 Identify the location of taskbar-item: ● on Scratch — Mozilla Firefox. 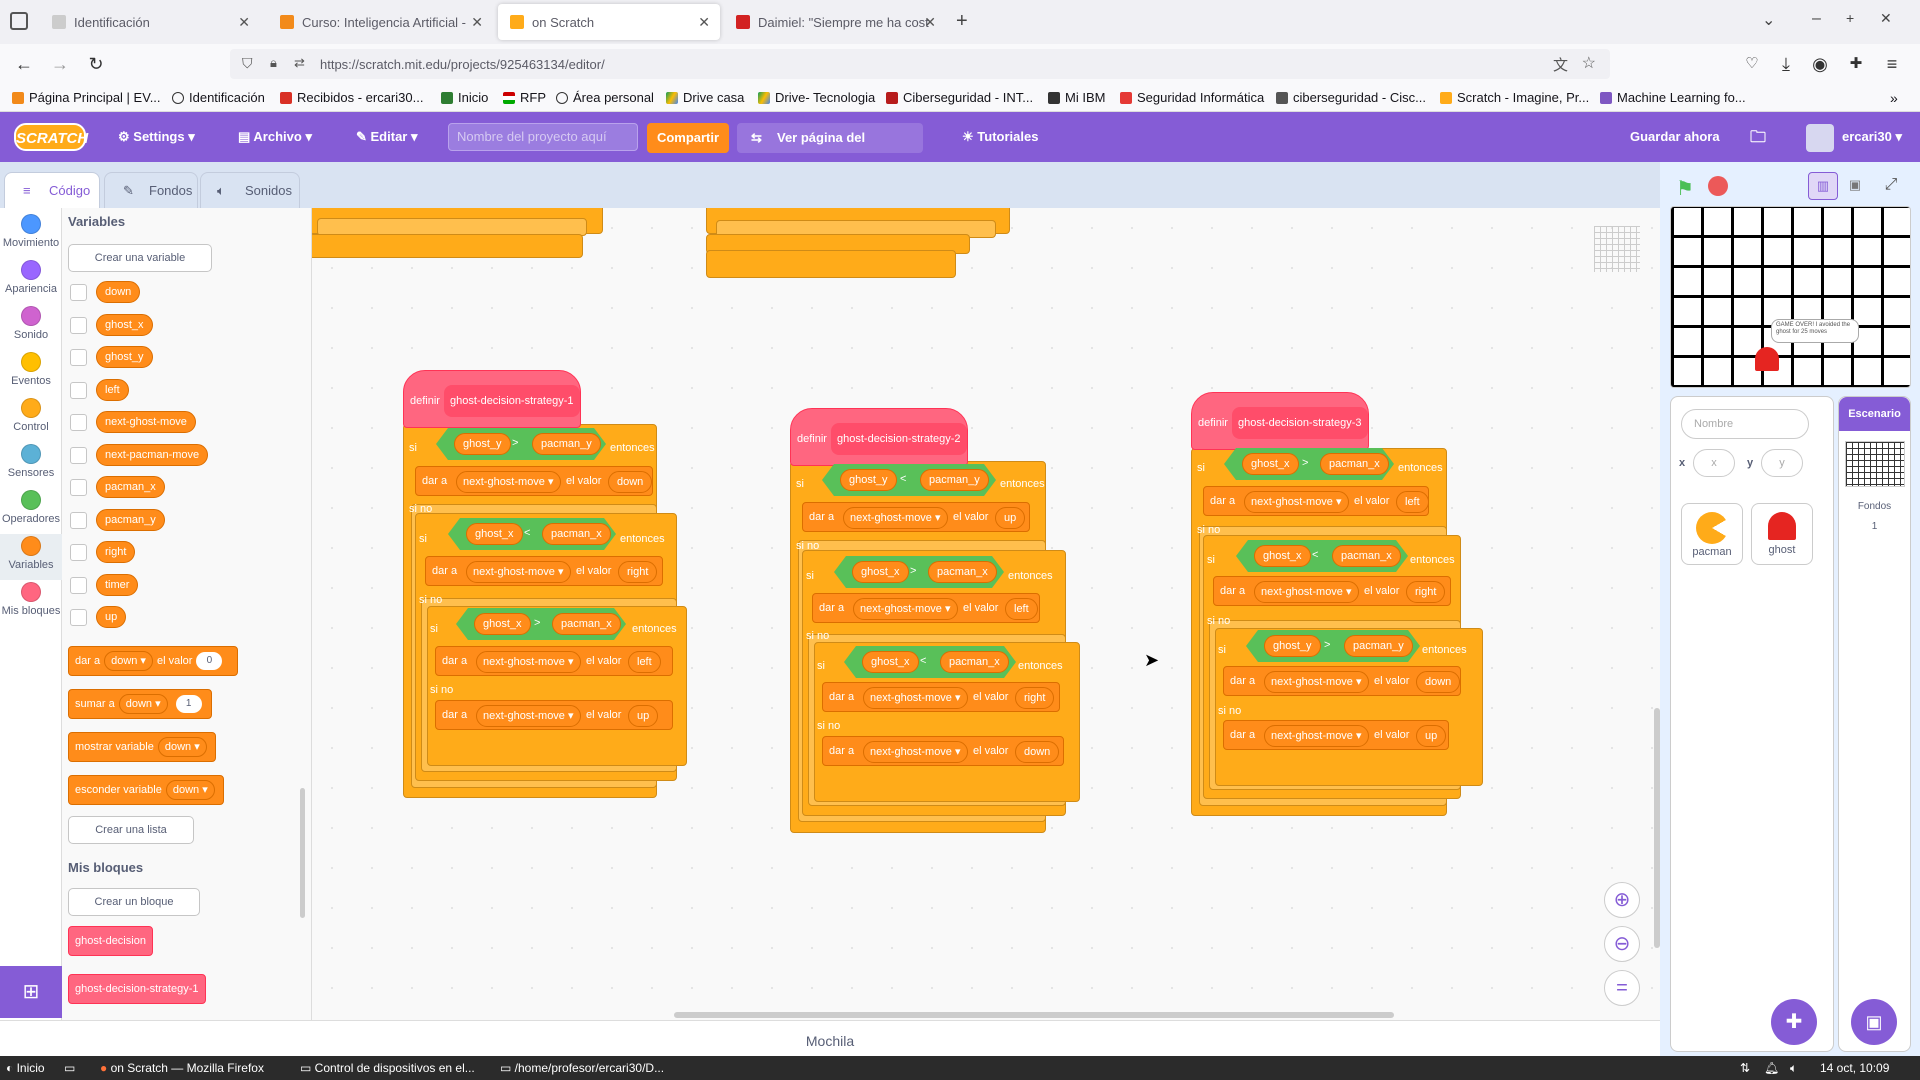
(182, 1068).